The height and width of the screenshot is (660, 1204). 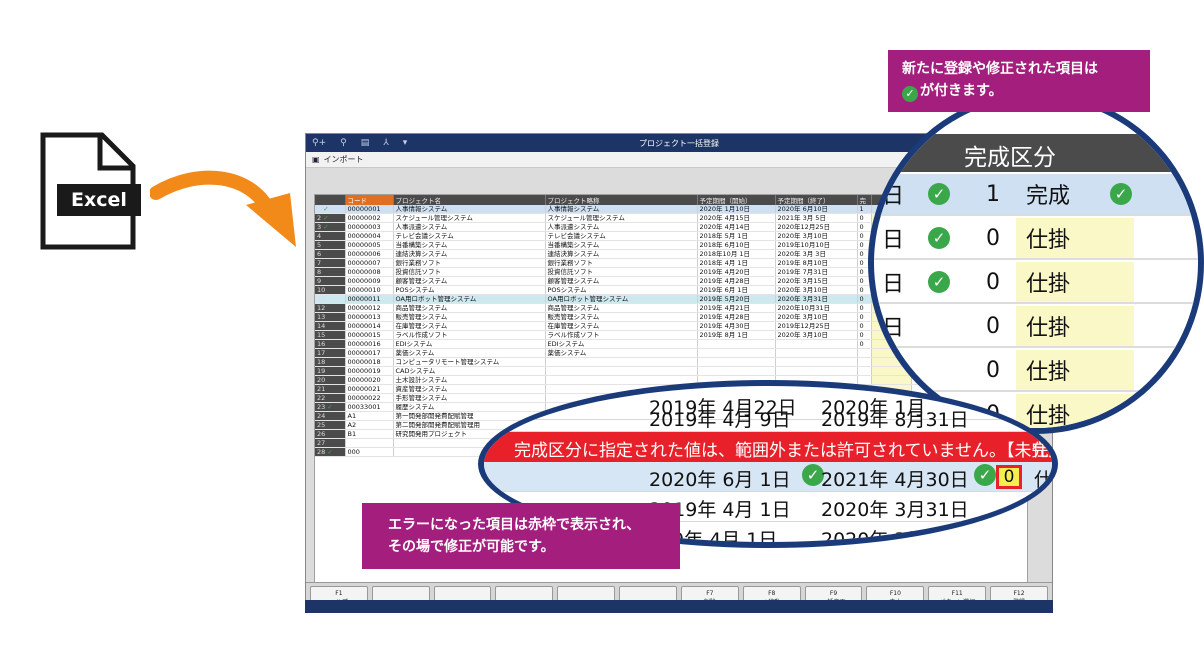 I want to click on import-icon: ▣, so click(x=316, y=159).